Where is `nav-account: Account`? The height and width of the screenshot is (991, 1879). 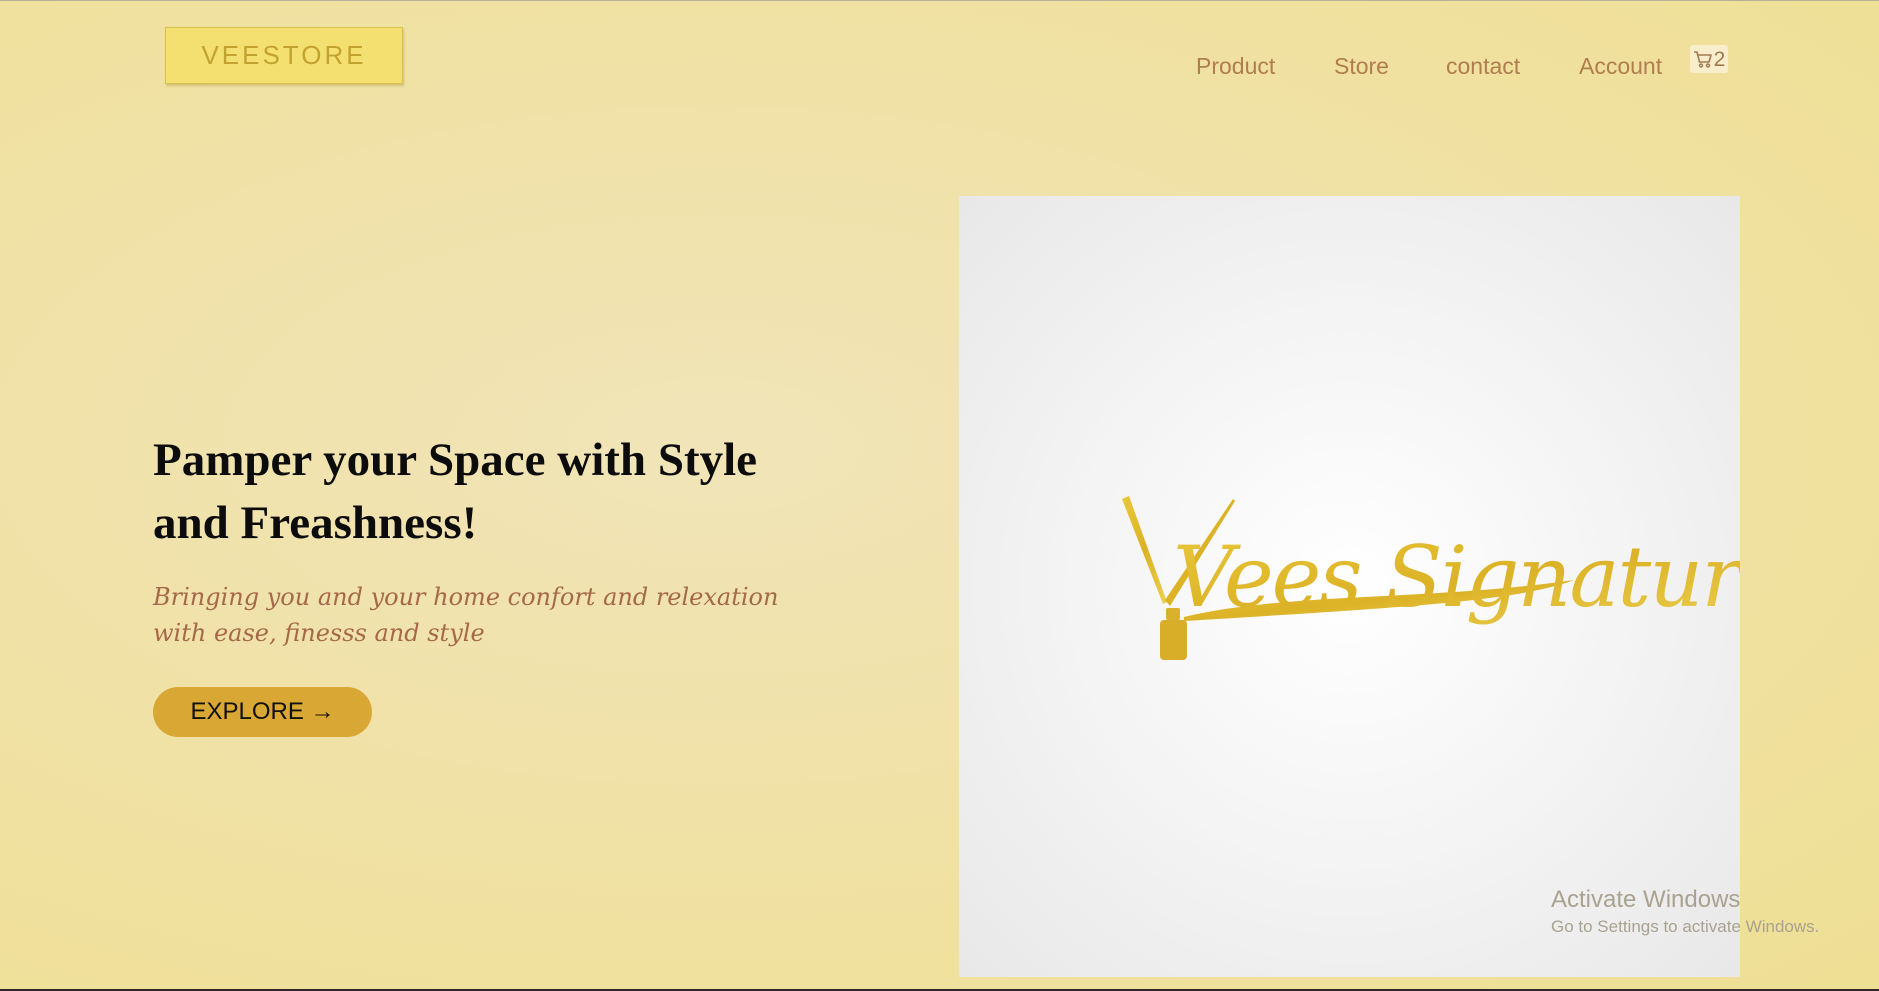 nav-account: Account is located at coordinates (1620, 66).